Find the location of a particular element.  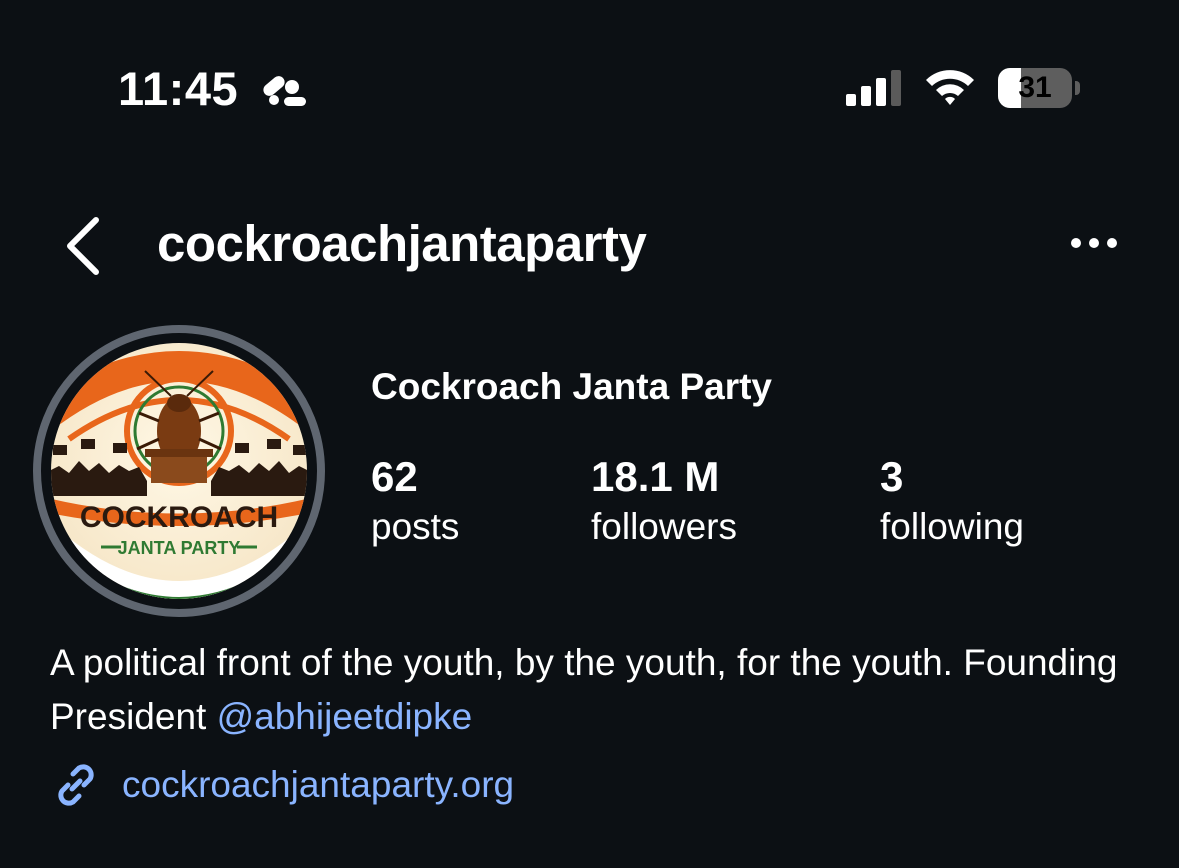

battery-indicator: 31 is located at coordinates (1041, 88).